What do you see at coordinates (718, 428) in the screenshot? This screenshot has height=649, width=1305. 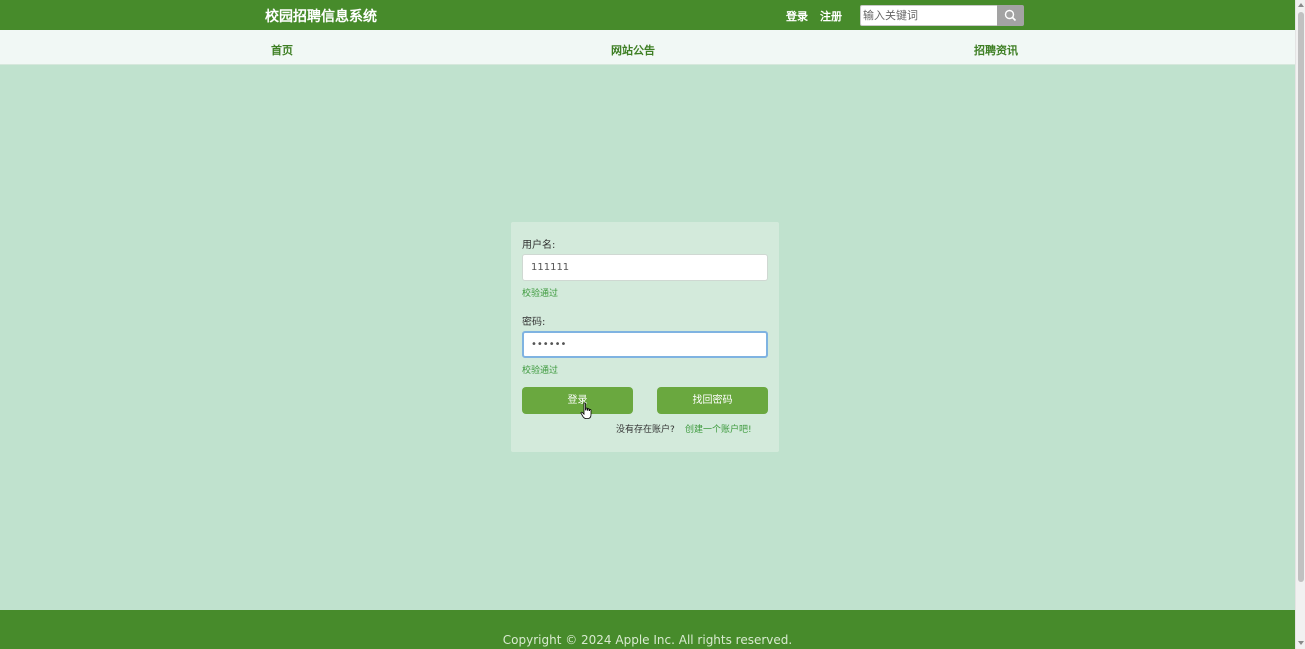 I see `create-account-link: 创建一个账户吧!` at bounding box center [718, 428].